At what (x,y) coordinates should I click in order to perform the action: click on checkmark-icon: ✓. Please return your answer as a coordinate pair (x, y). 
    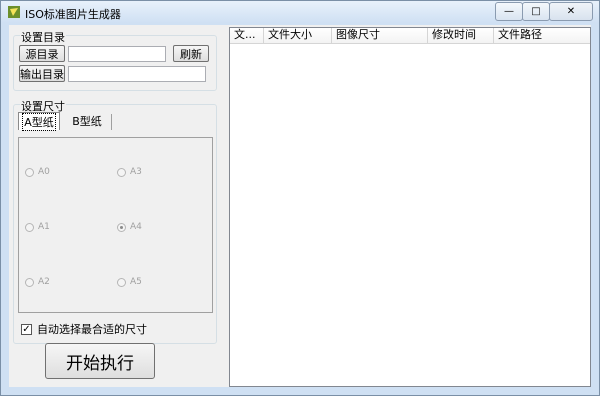
    Looking at the image, I should click on (26, 329).